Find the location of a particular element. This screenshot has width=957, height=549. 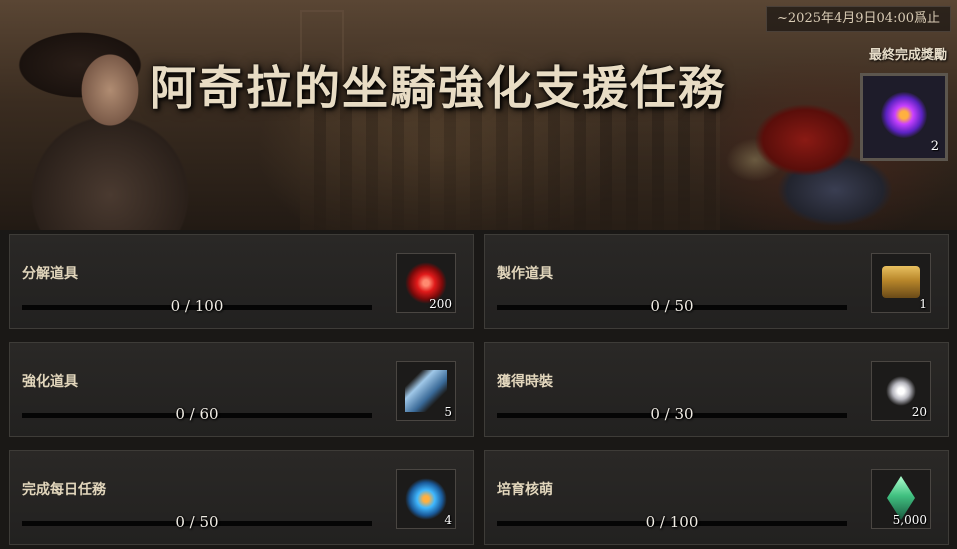

mission-label: 分解道具 is located at coordinates (50, 274).